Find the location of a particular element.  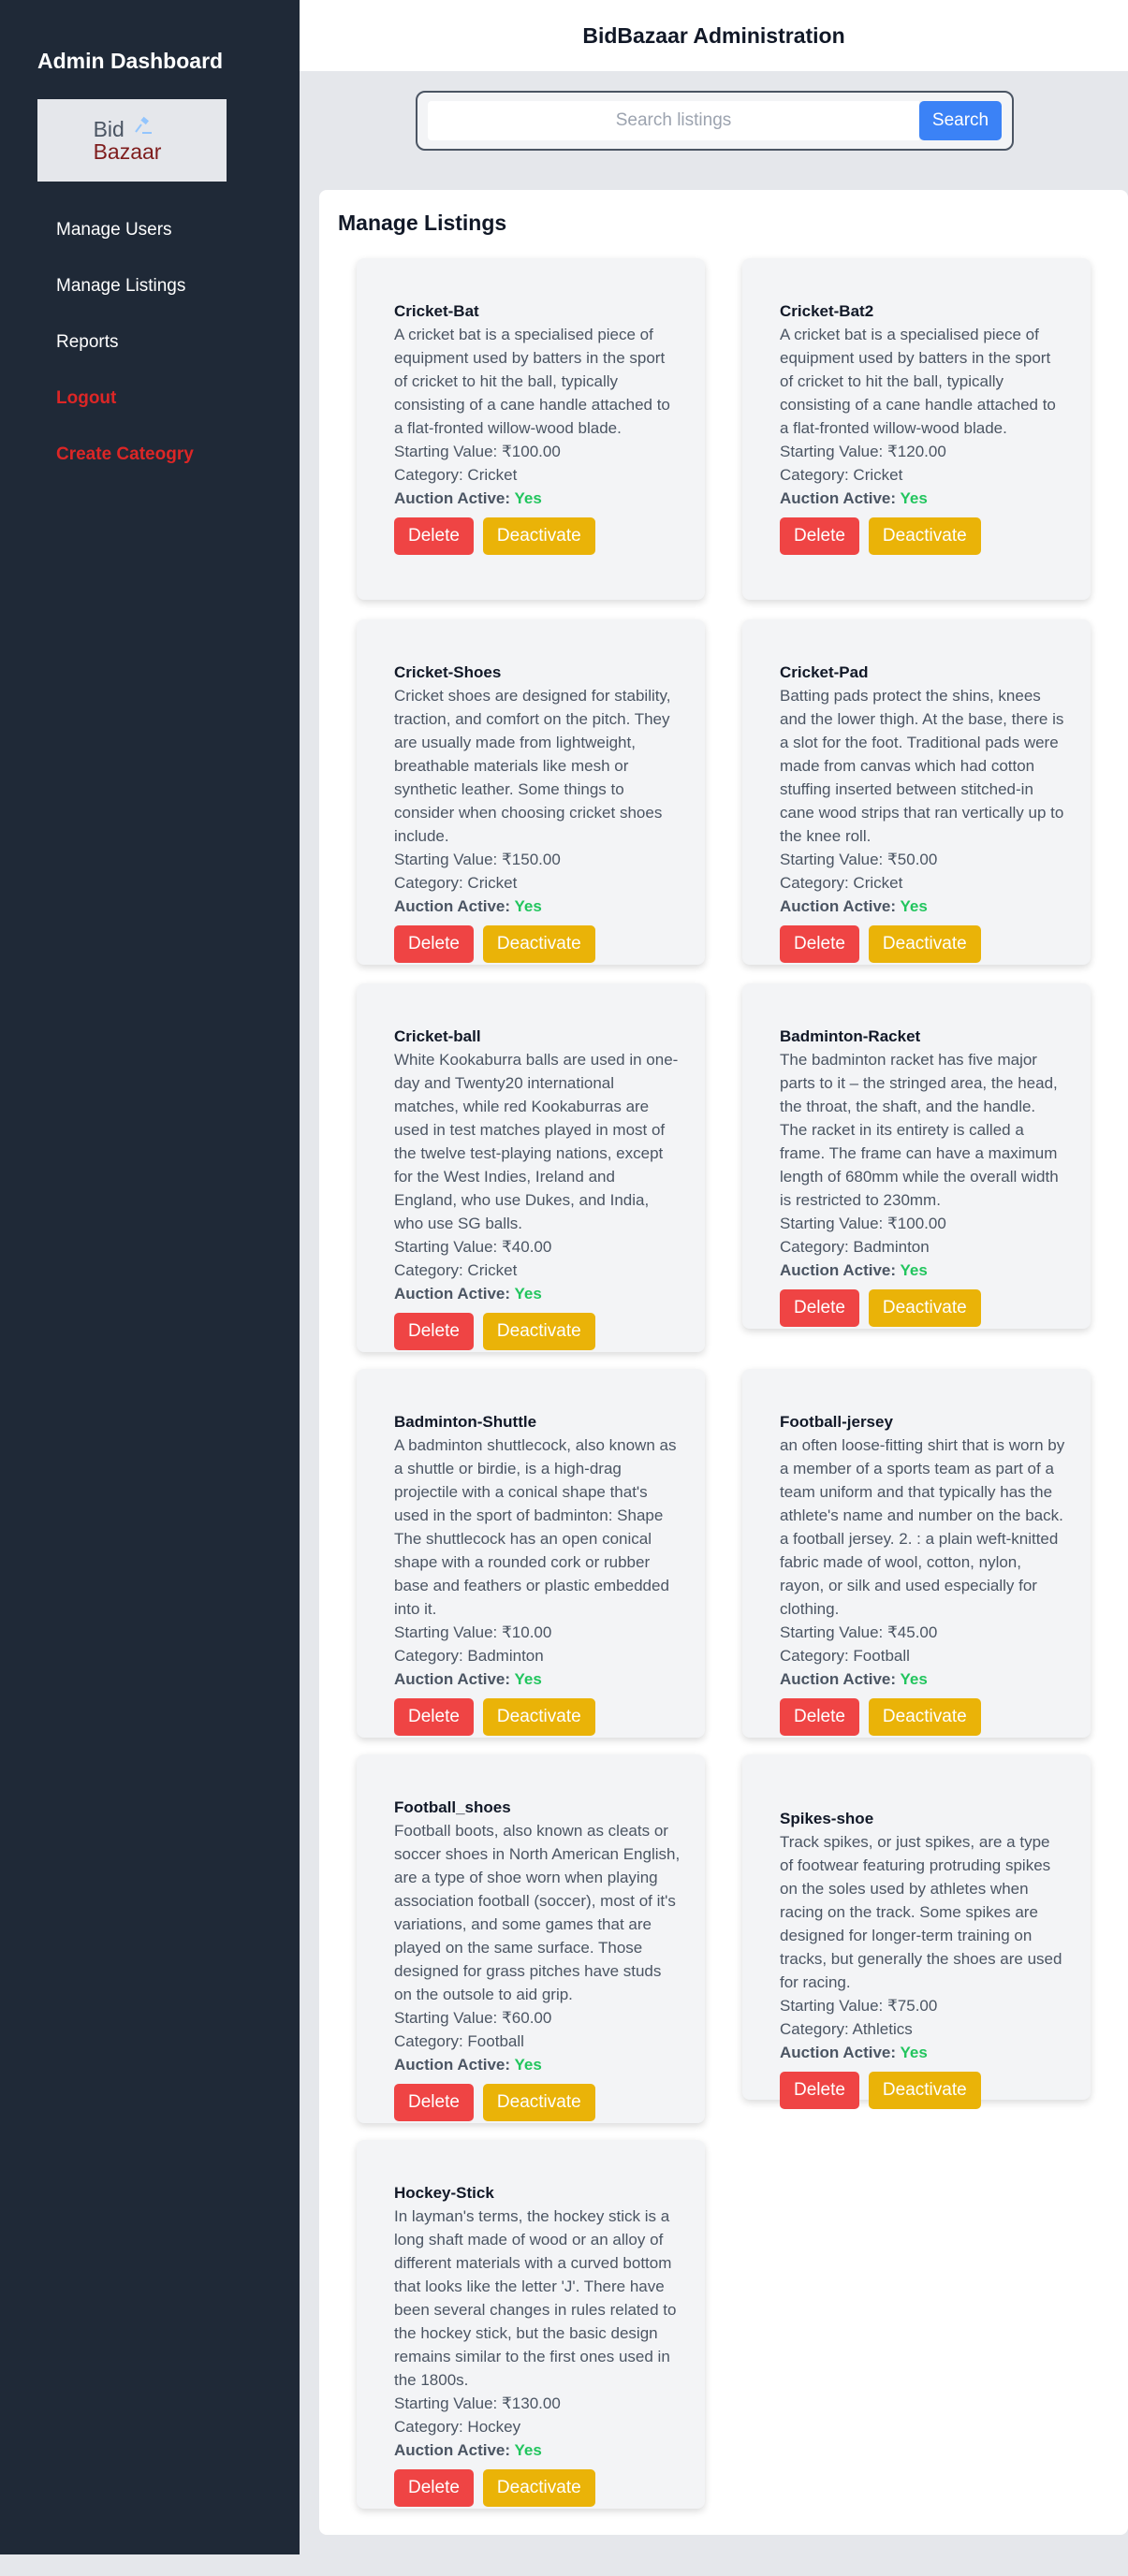

sidebar-item-manage-listings: Manage Listings is located at coordinates (149, 286).